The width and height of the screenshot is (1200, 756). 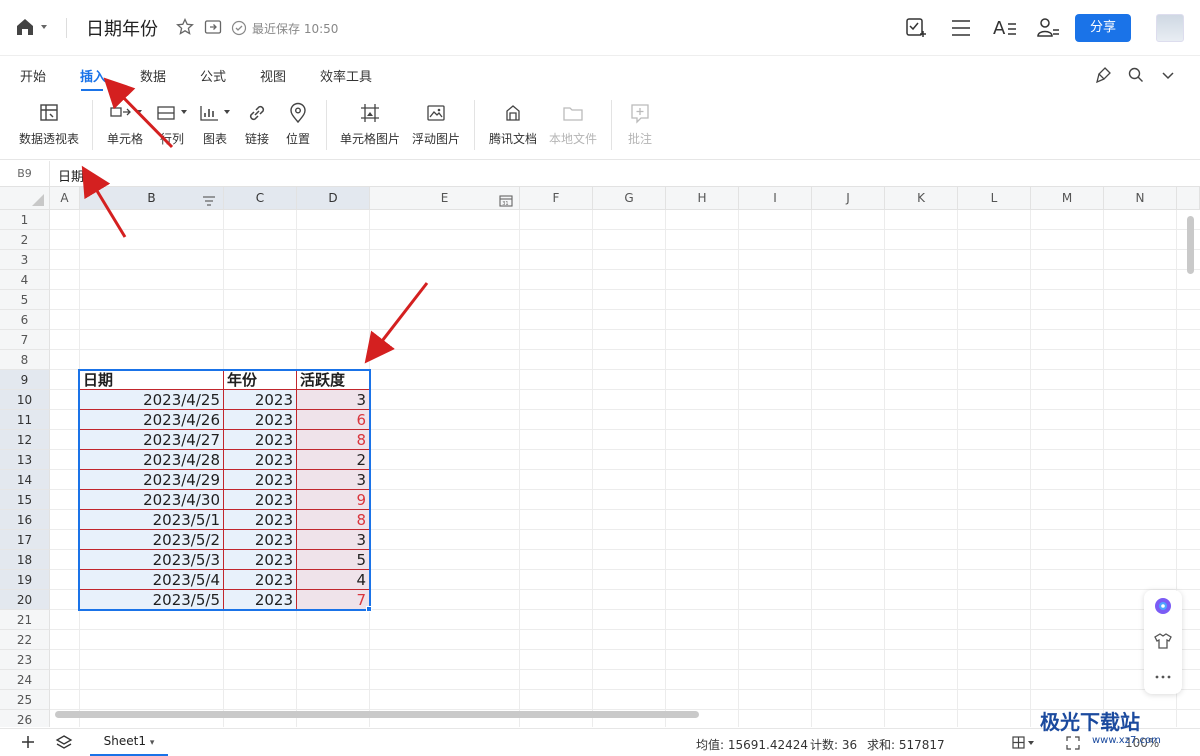 What do you see at coordinates (93, 75) in the screenshot?
I see `tab-insert: 插入` at bounding box center [93, 75].